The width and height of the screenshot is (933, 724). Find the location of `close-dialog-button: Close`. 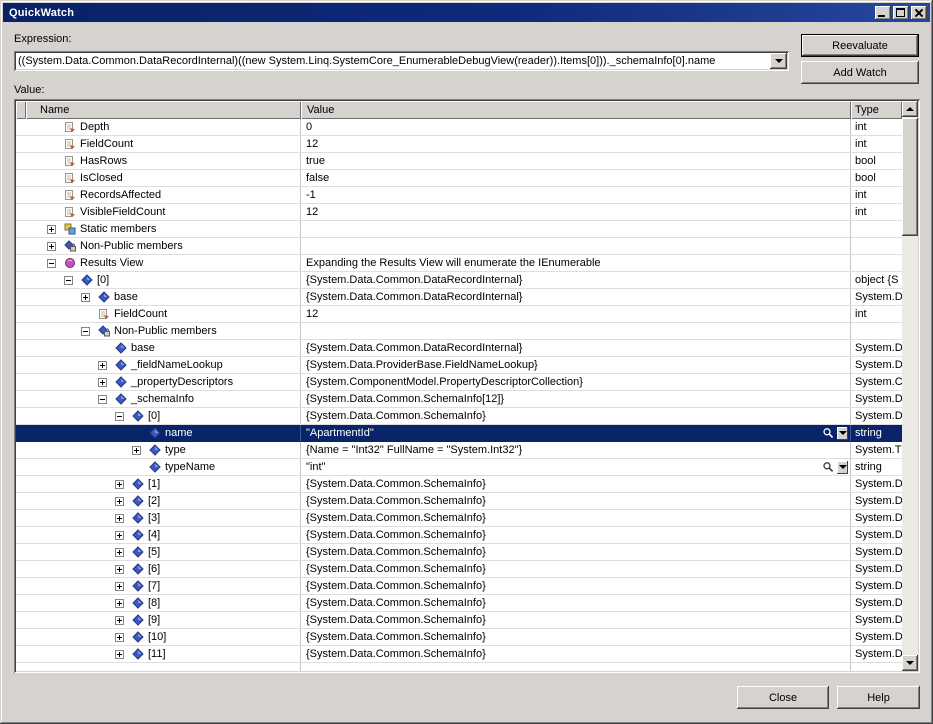

close-dialog-button: Close is located at coordinates (783, 697).